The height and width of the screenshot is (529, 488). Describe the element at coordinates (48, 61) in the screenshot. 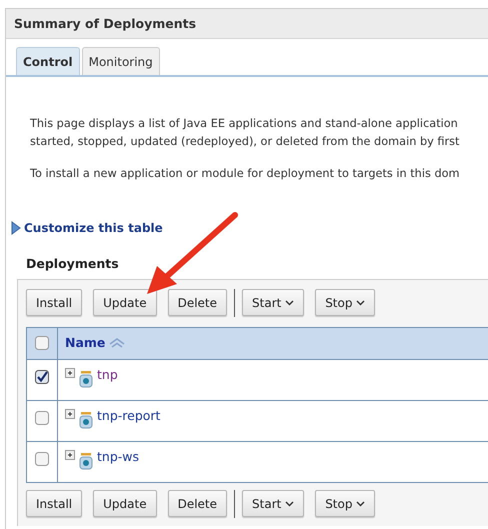

I see `tab: Control` at that location.